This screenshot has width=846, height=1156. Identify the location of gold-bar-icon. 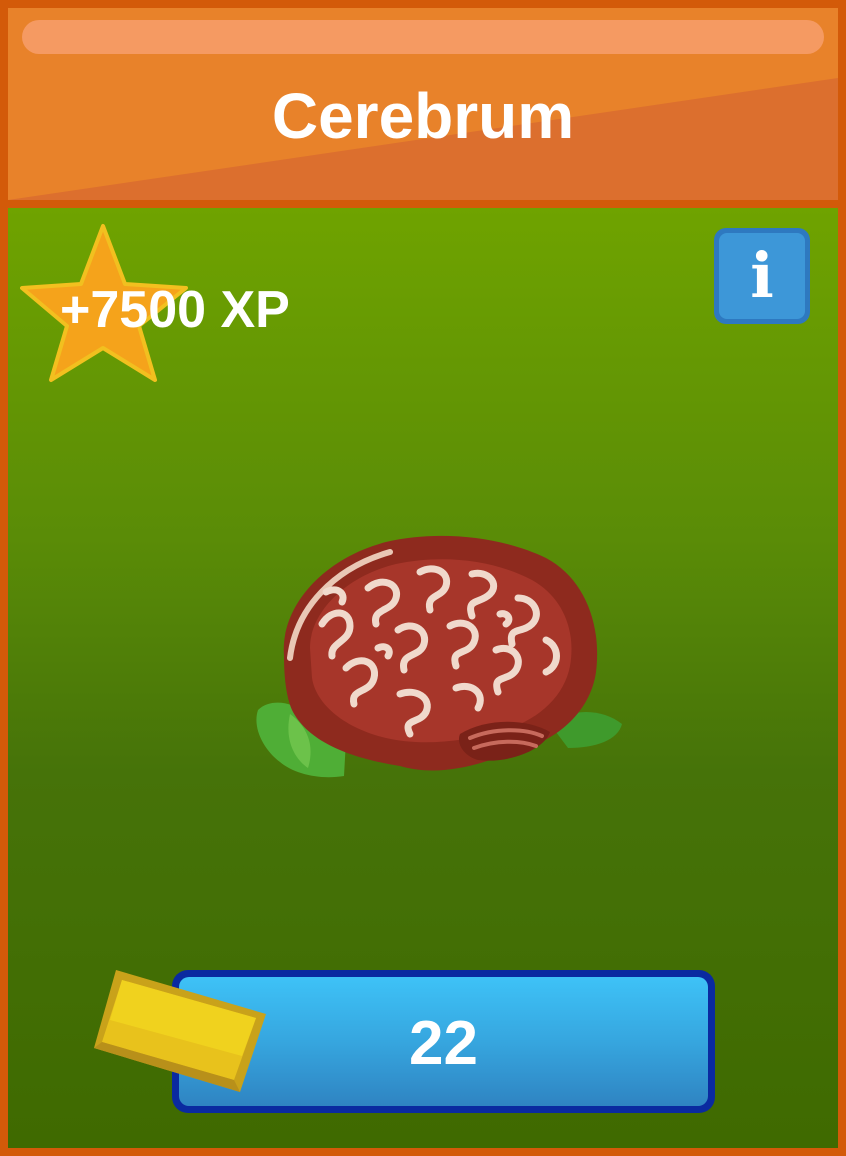
(180, 1031).